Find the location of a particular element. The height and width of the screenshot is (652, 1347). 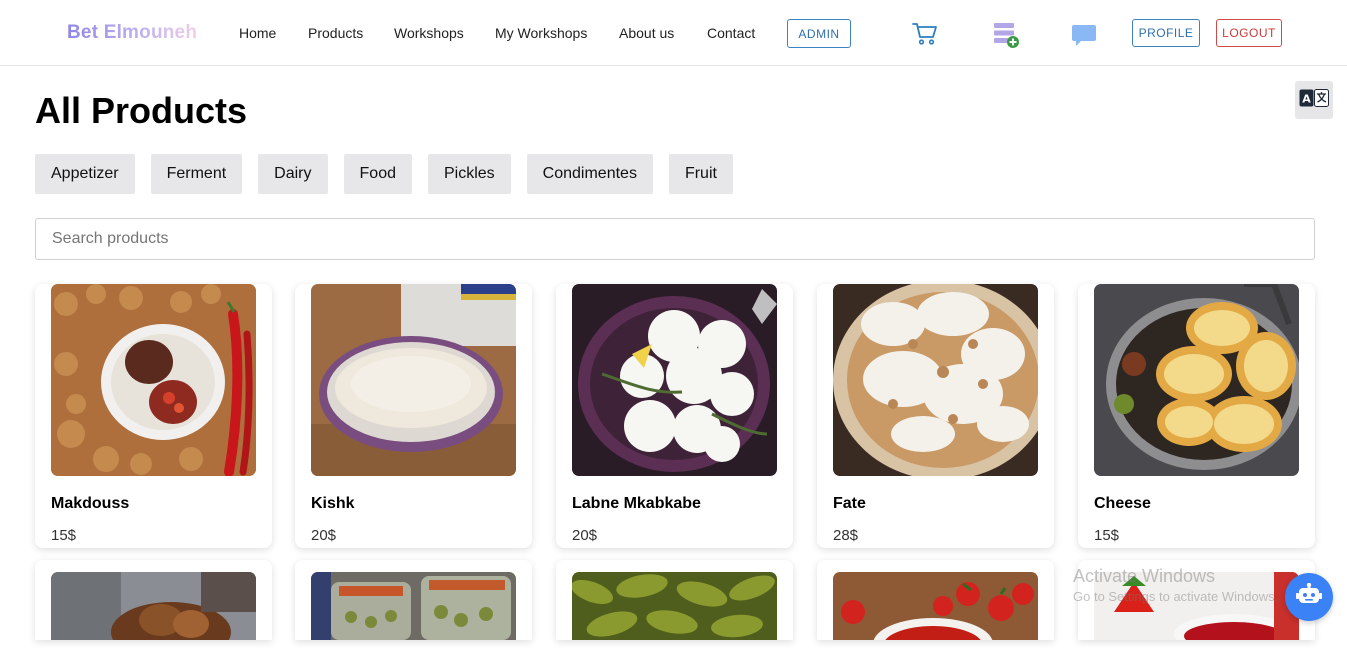

category-fruit: Fruit is located at coordinates (700, 174).